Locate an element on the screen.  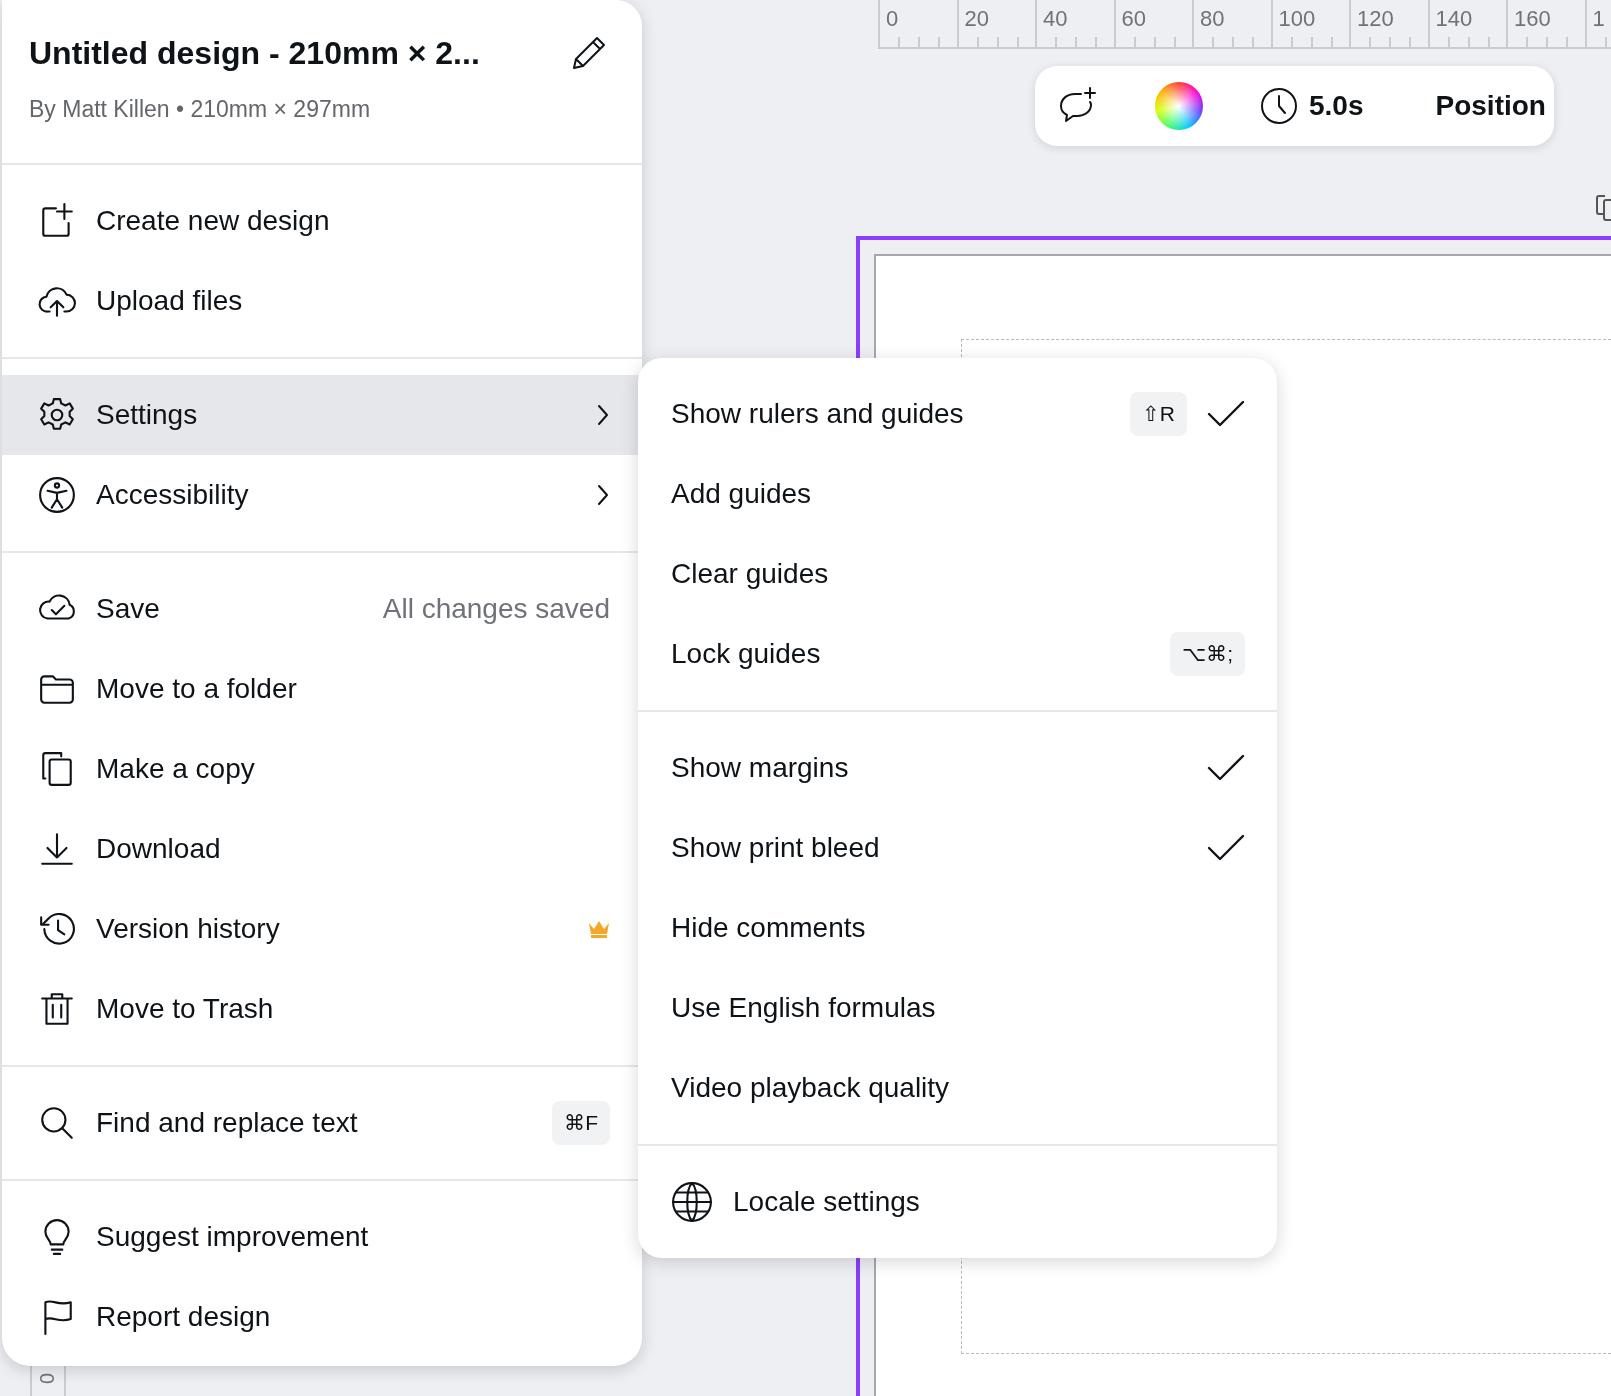
ruler-number: 140 is located at coordinates (1454, 18).